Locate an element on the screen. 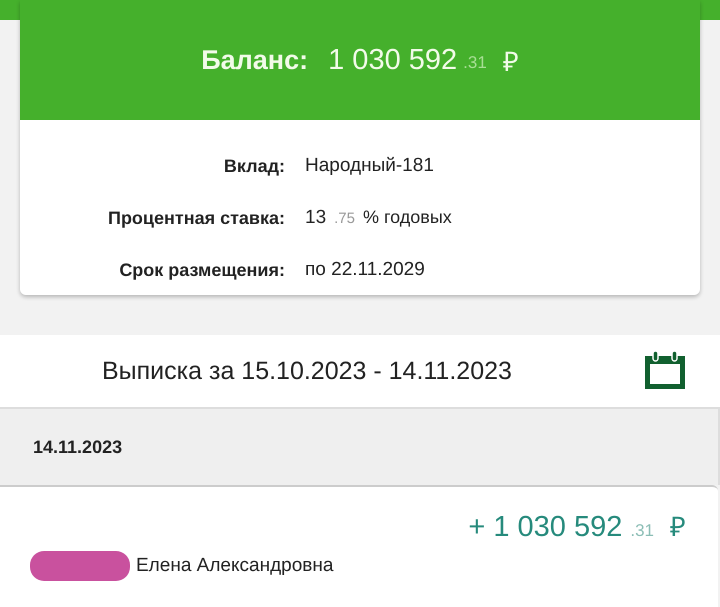 This screenshot has height=607, width=720. payer-name: Елена Александровна is located at coordinates (235, 566).